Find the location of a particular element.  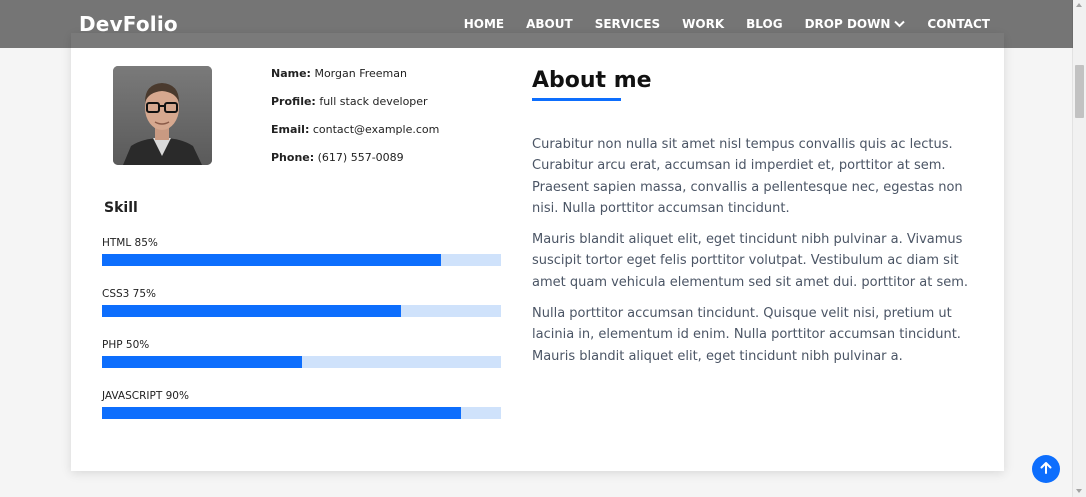

back-to-top-button is located at coordinates (1046, 469).